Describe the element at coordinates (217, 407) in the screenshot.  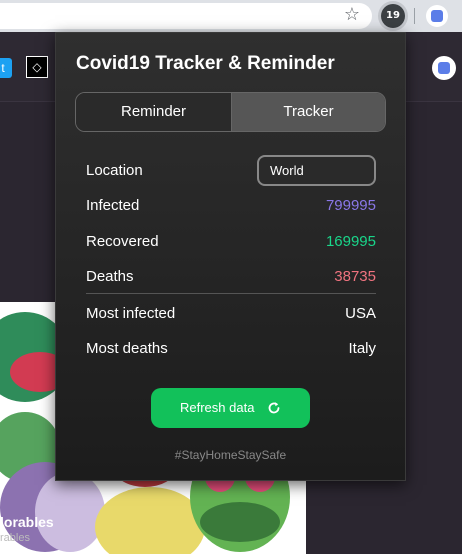
I see `refresh-label: Refresh data` at that location.